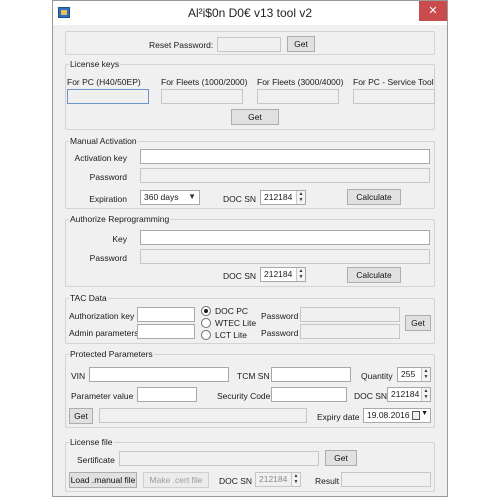 The image size is (500, 500). I want to click on close-button: ✕, so click(433, 11).